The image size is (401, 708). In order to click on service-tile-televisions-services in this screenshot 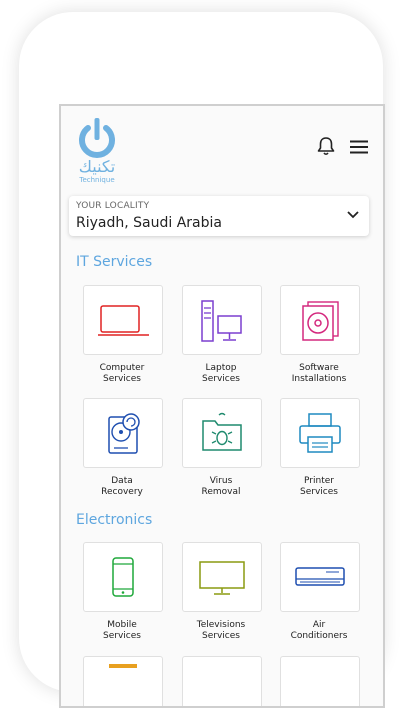, I will do `click(222, 577)`.